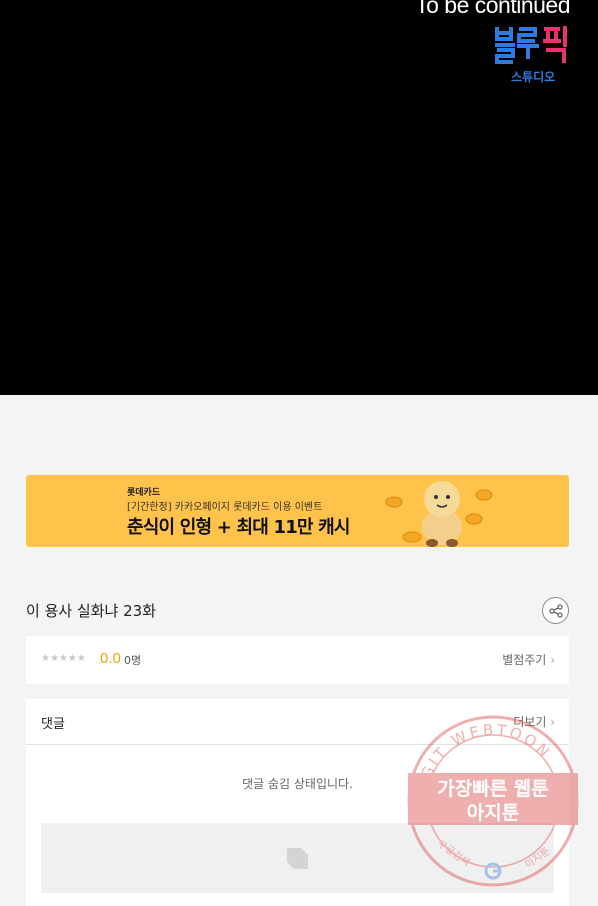 The width and height of the screenshot is (598, 906). What do you see at coordinates (524, 660) in the screenshot?
I see `rate-button-label: 별점주기` at bounding box center [524, 660].